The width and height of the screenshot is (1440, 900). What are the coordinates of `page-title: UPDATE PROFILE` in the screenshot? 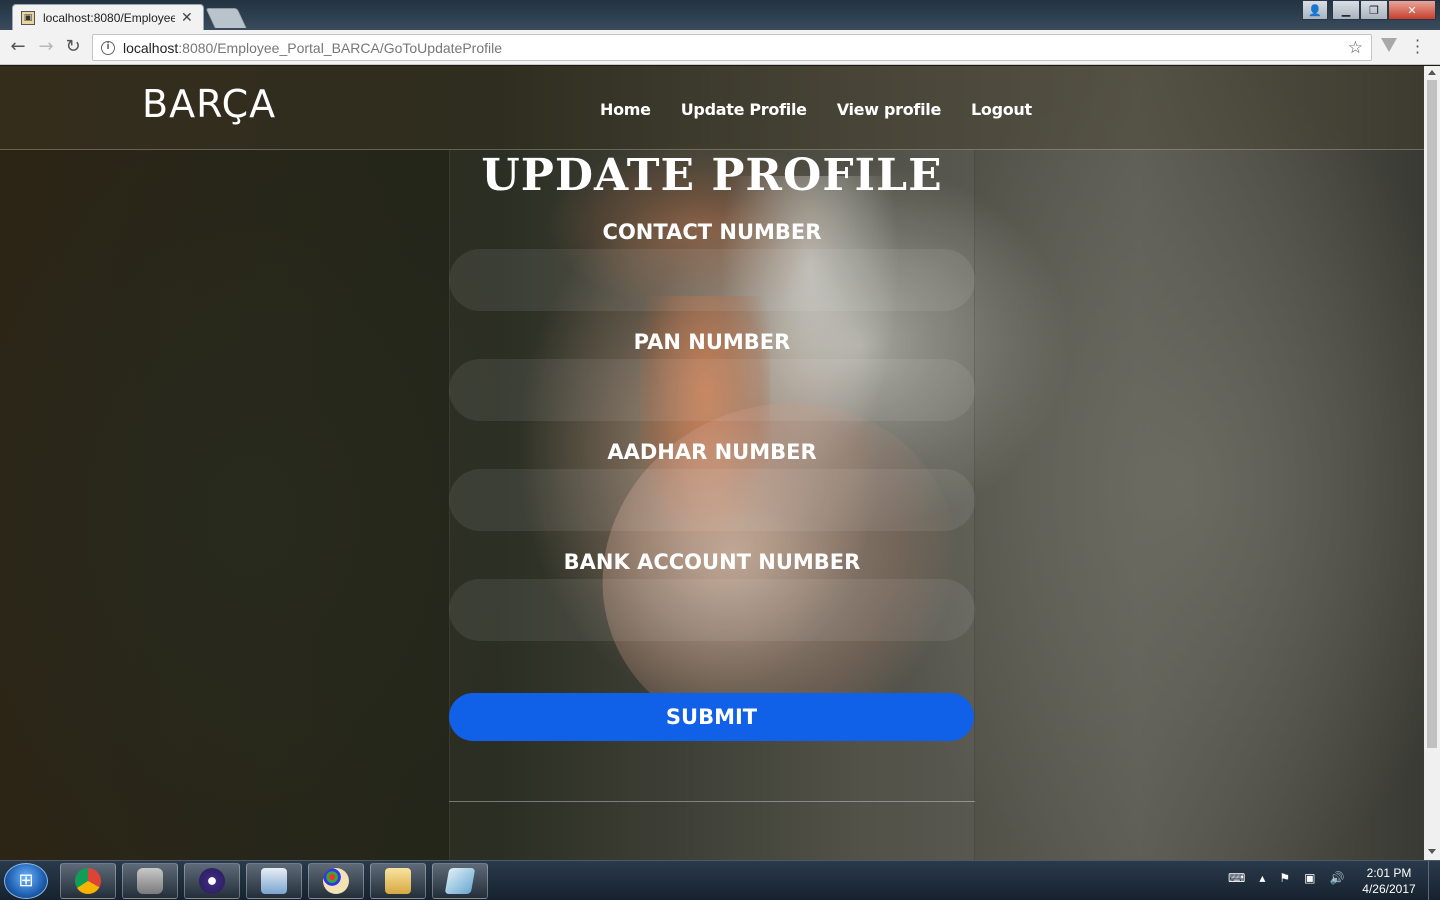 It's located at (712, 175).